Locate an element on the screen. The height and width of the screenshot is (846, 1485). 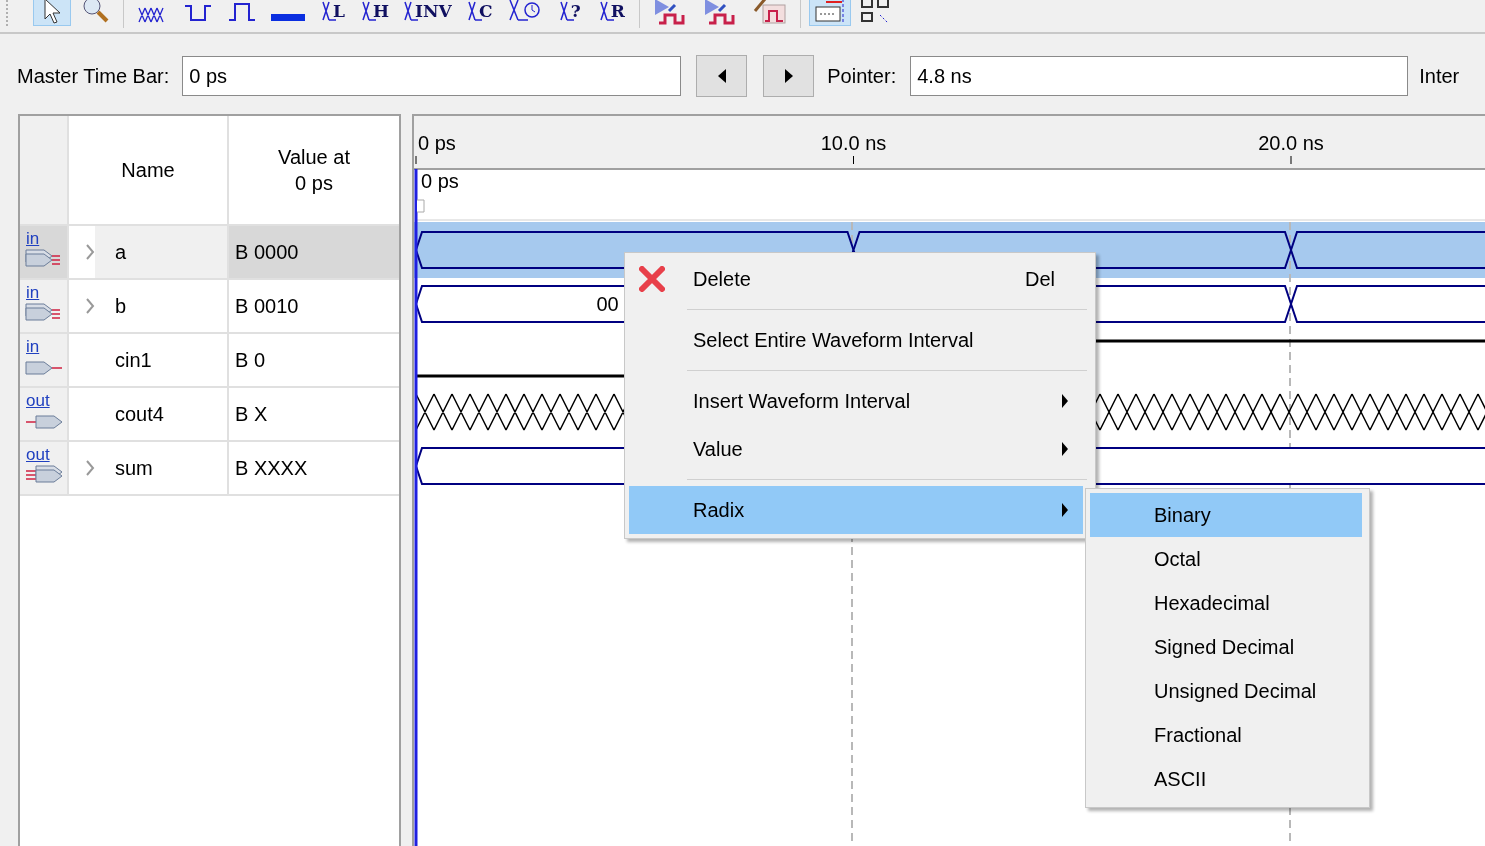
force-value-button: ? is located at coordinates (569, 13).